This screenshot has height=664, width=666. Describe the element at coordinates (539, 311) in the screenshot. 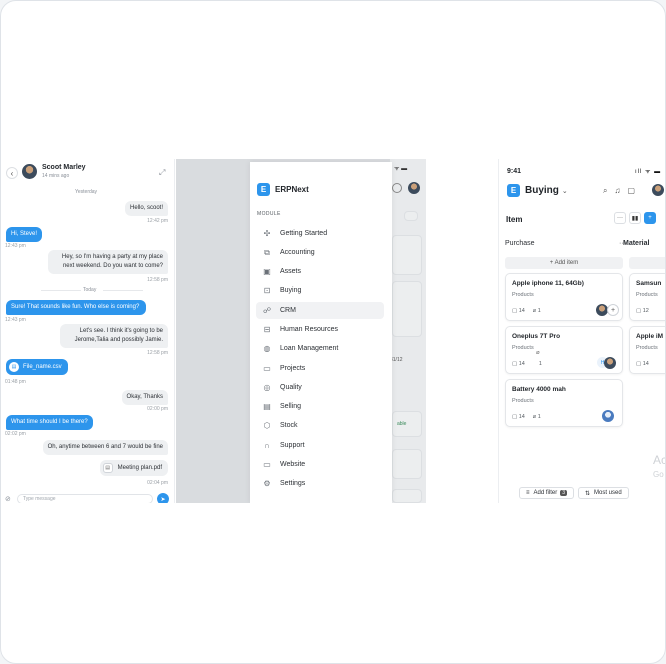

I see `attachment-count: 1` at that location.